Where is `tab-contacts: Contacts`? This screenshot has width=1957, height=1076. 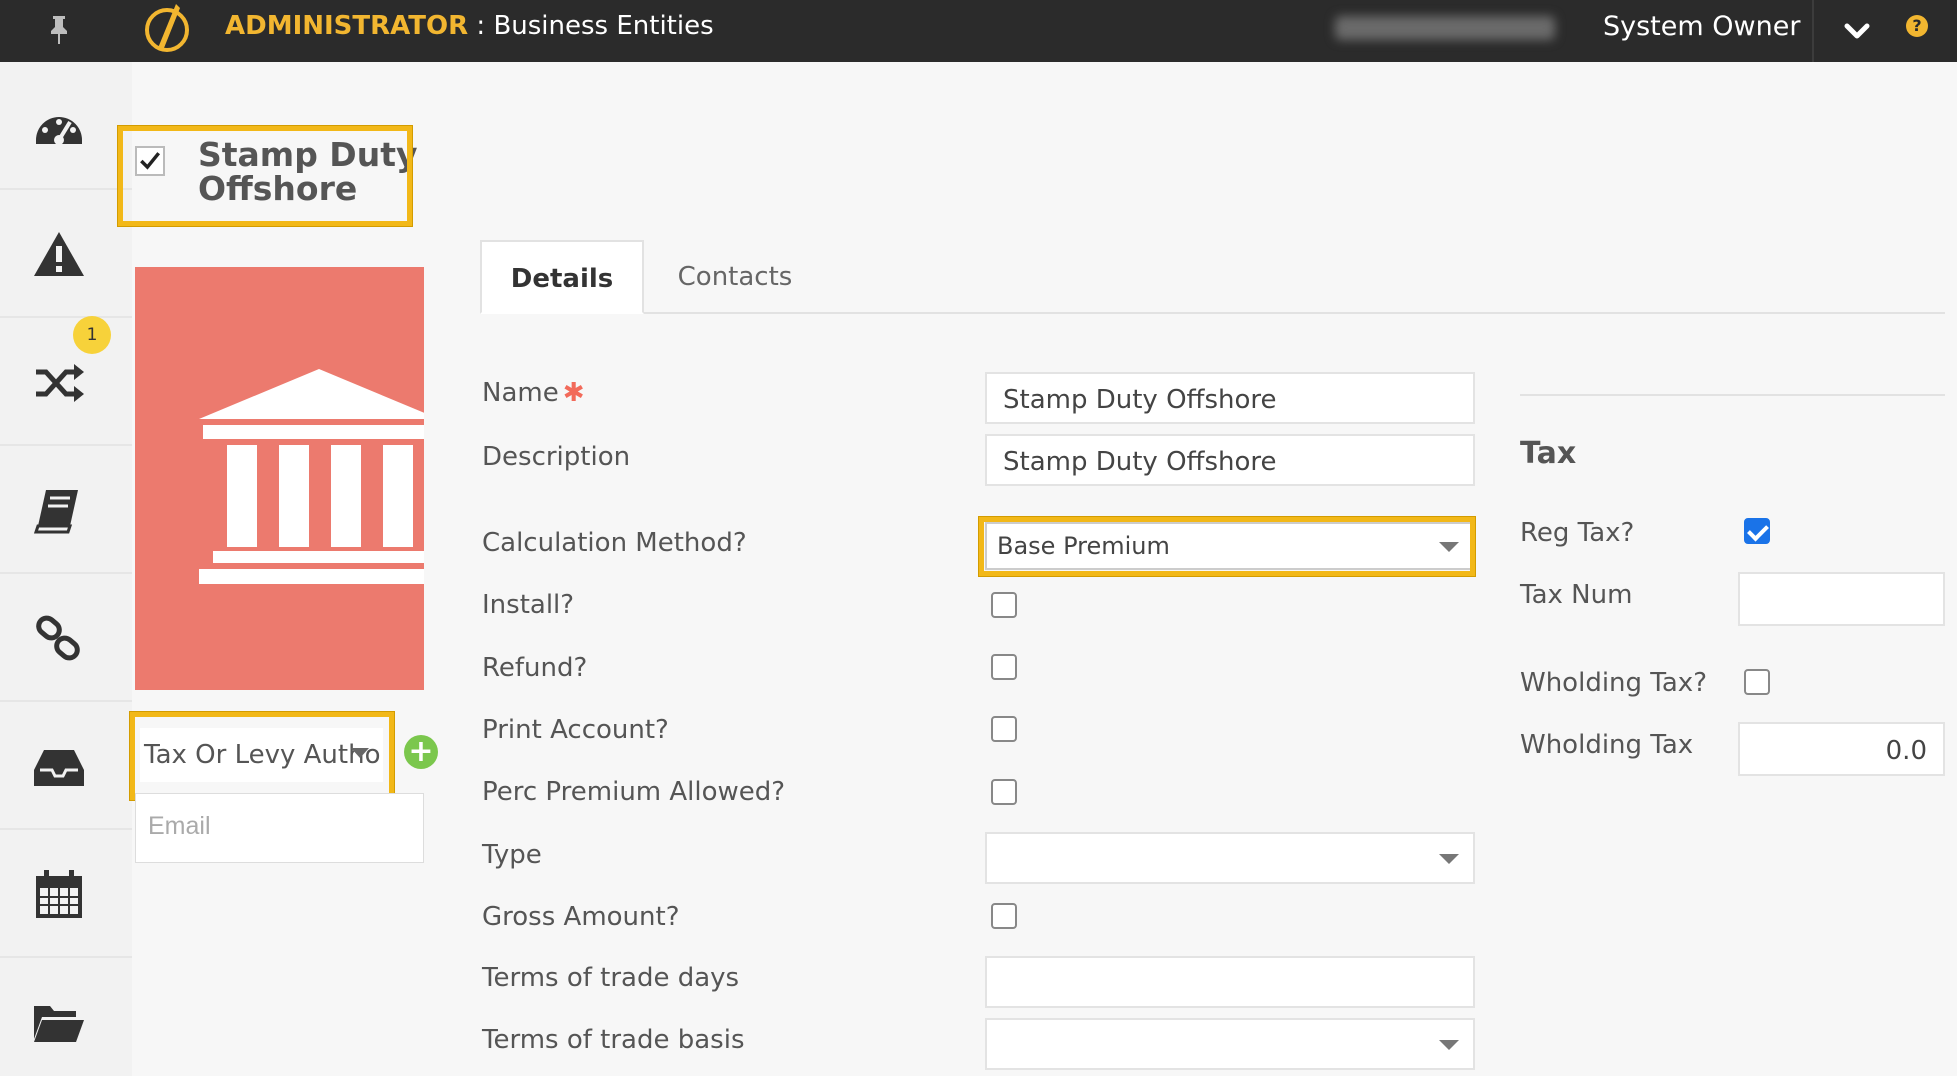
tab-contacts: Contacts is located at coordinates (735, 277).